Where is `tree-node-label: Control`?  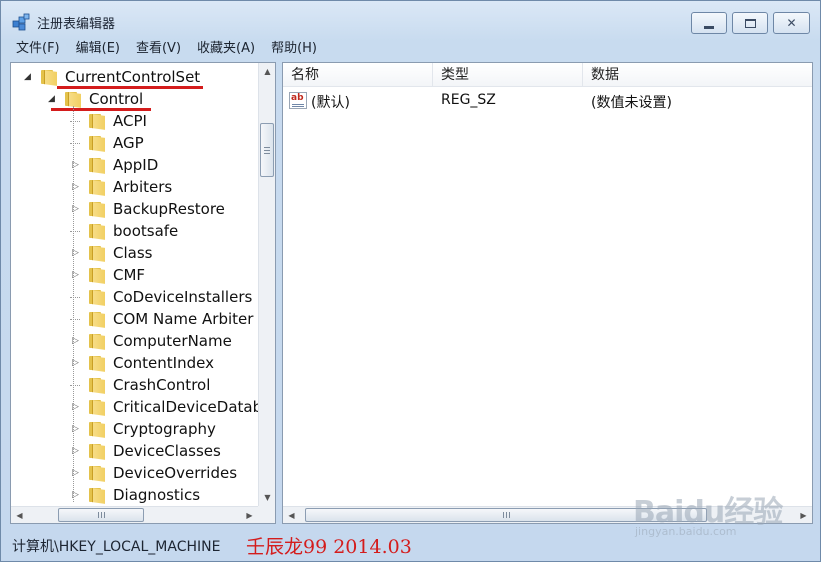 tree-node-label: Control is located at coordinates (116, 99).